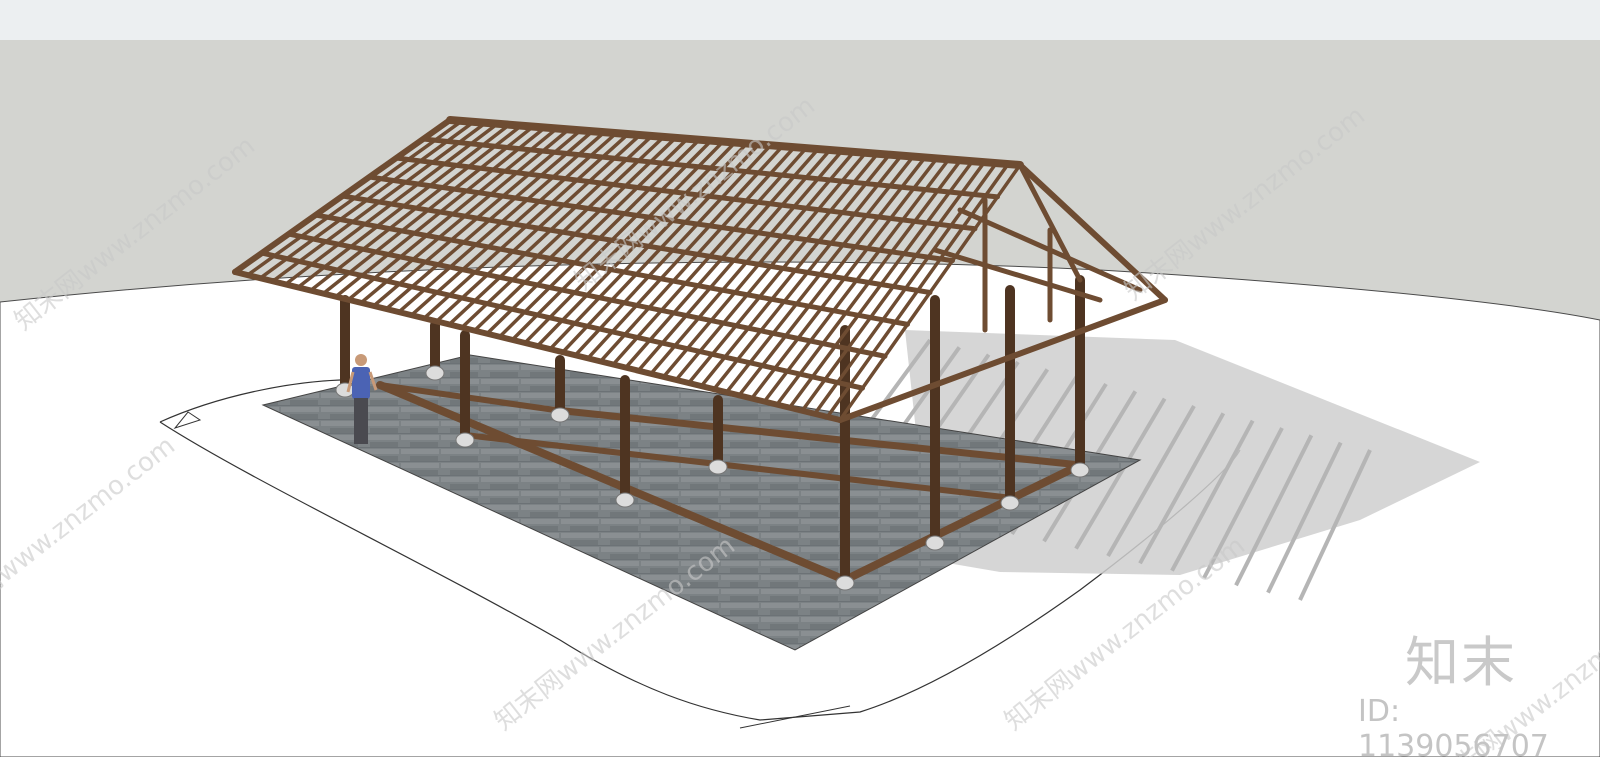  Describe the element at coordinates (800, 20) in the screenshot. I see `sky-band` at that location.